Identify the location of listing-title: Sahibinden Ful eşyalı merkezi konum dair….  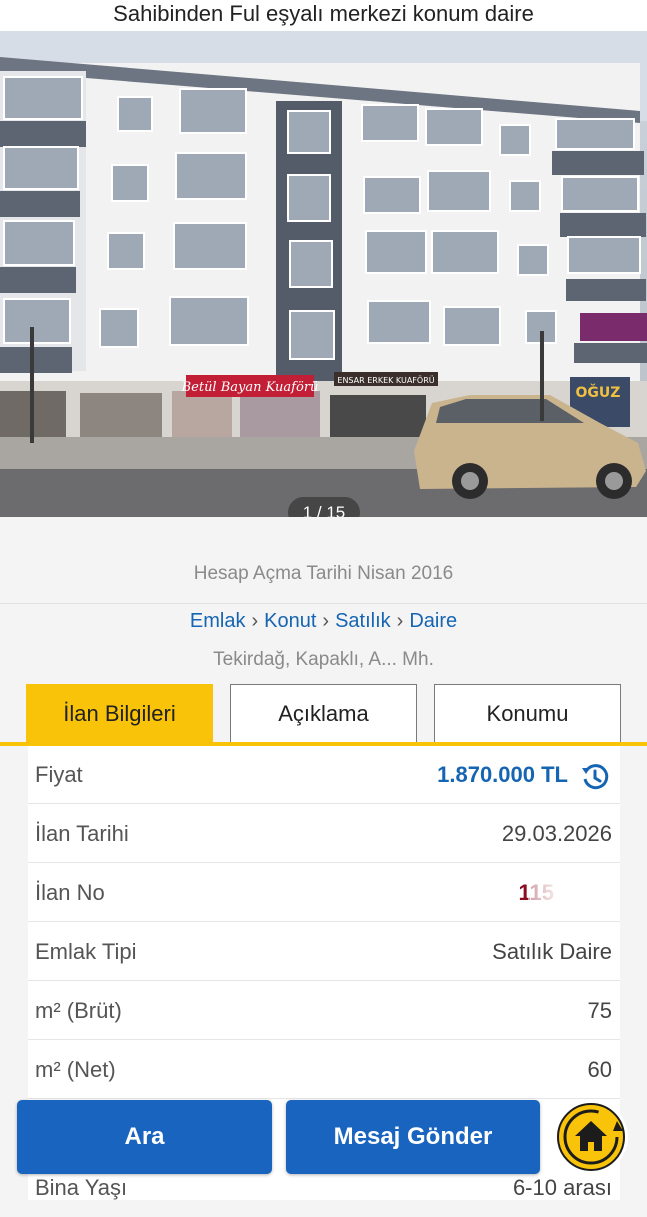
(323, 15).